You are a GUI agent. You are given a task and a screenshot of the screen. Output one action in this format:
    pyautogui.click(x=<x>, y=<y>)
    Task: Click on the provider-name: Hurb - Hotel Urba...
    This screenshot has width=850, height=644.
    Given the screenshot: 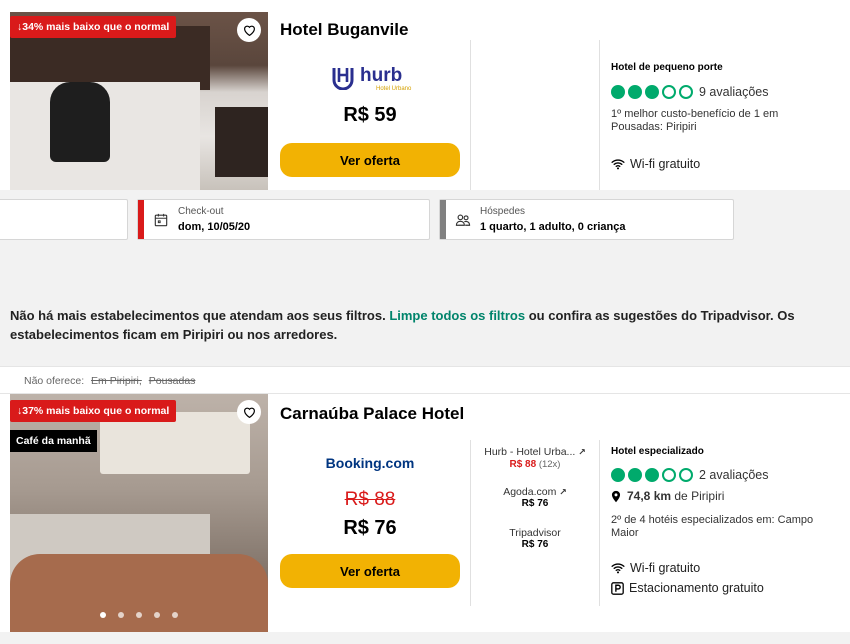 What is the action you would take?
    pyautogui.click(x=530, y=452)
    